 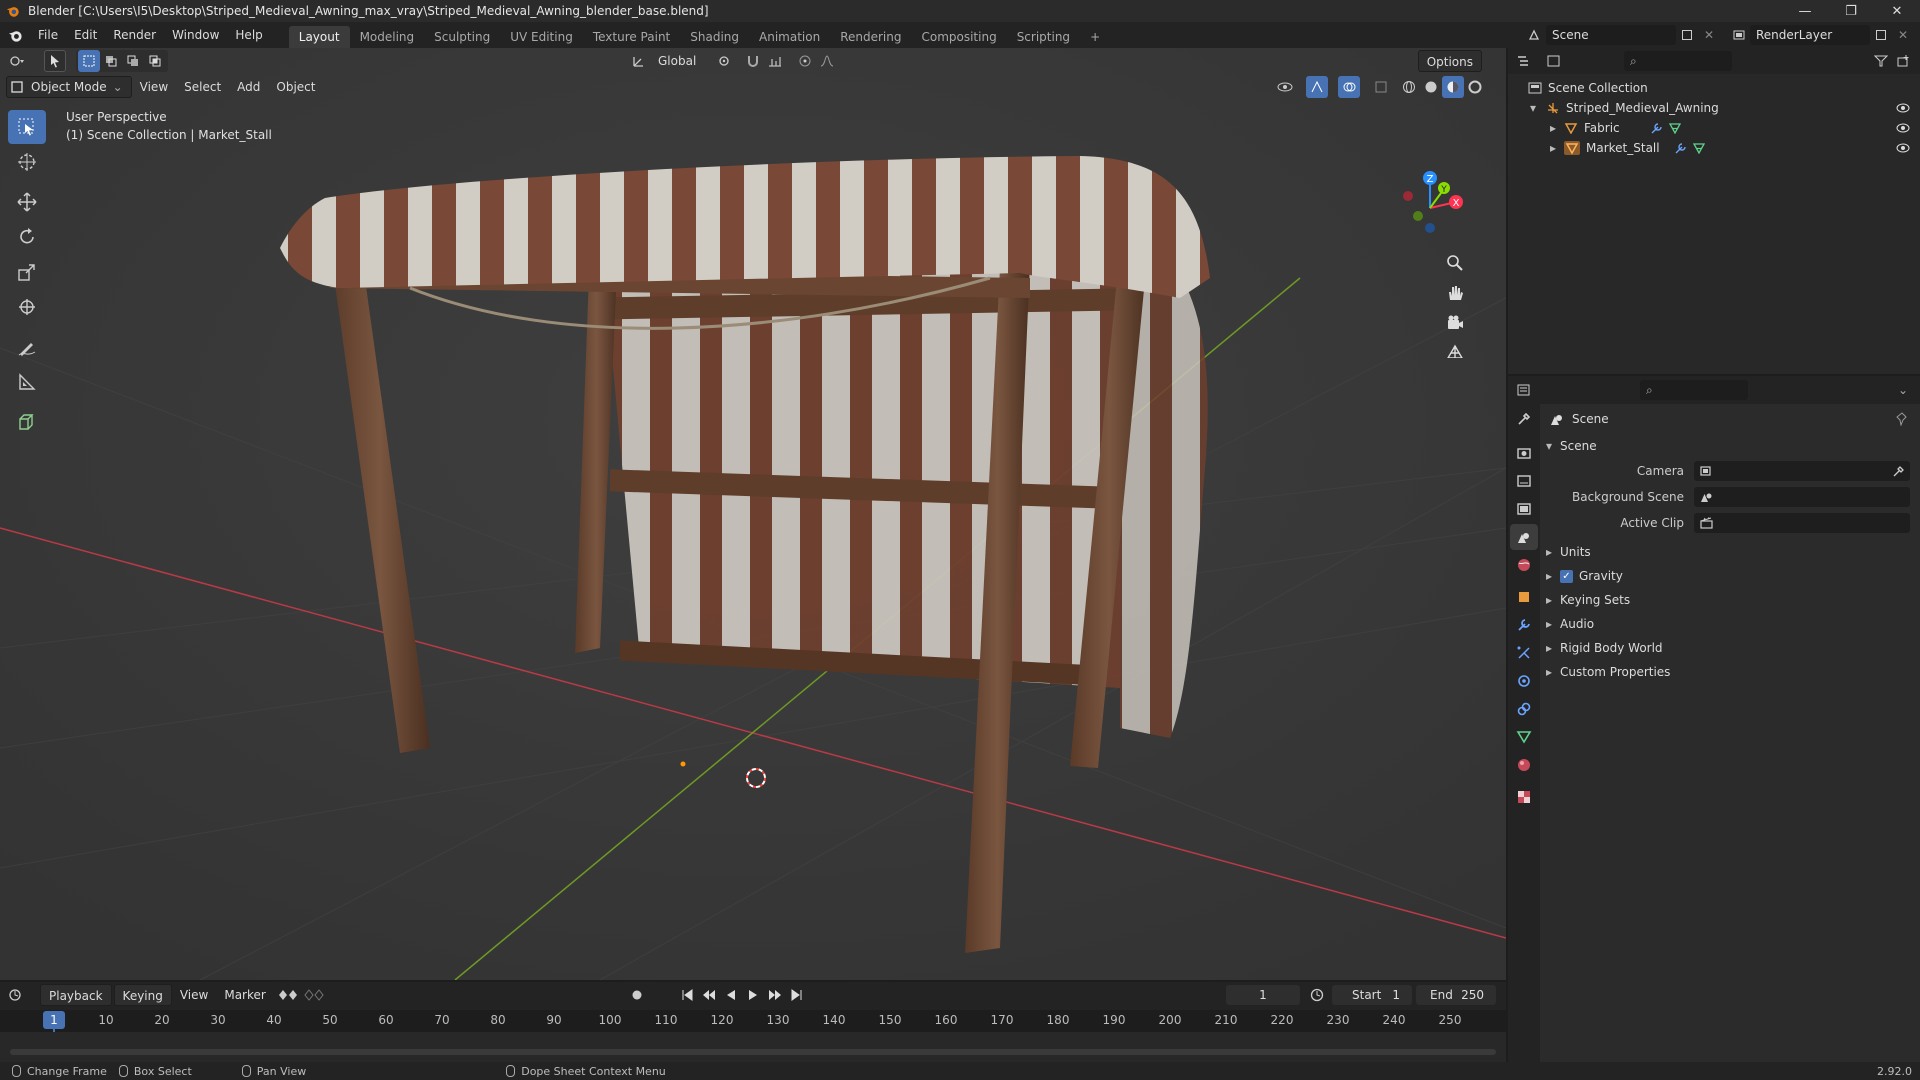 What do you see at coordinates (1524, 509) in the screenshot?
I see `tab-view-layer` at bounding box center [1524, 509].